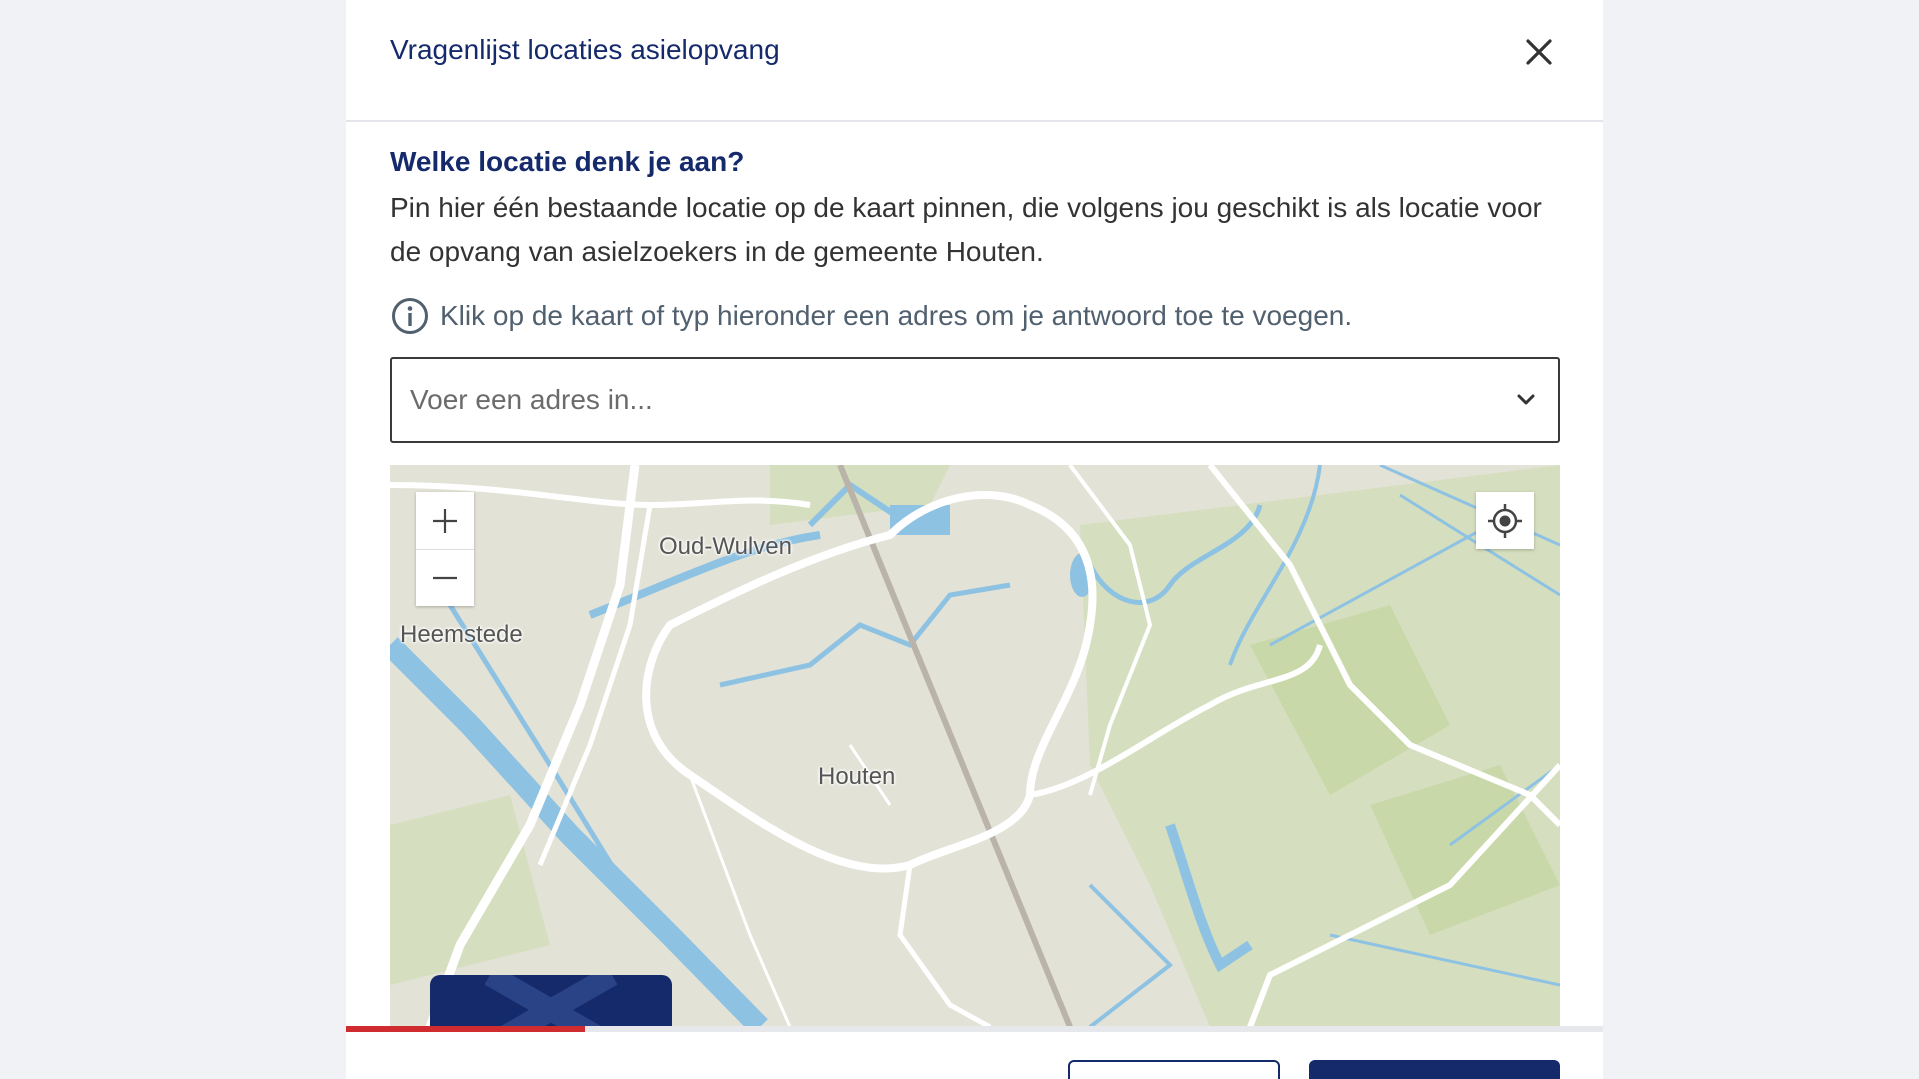  What do you see at coordinates (974, 61) in the screenshot?
I see `modal-header: Vragenlijst locaties asielopvang` at bounding box center [974, 61].